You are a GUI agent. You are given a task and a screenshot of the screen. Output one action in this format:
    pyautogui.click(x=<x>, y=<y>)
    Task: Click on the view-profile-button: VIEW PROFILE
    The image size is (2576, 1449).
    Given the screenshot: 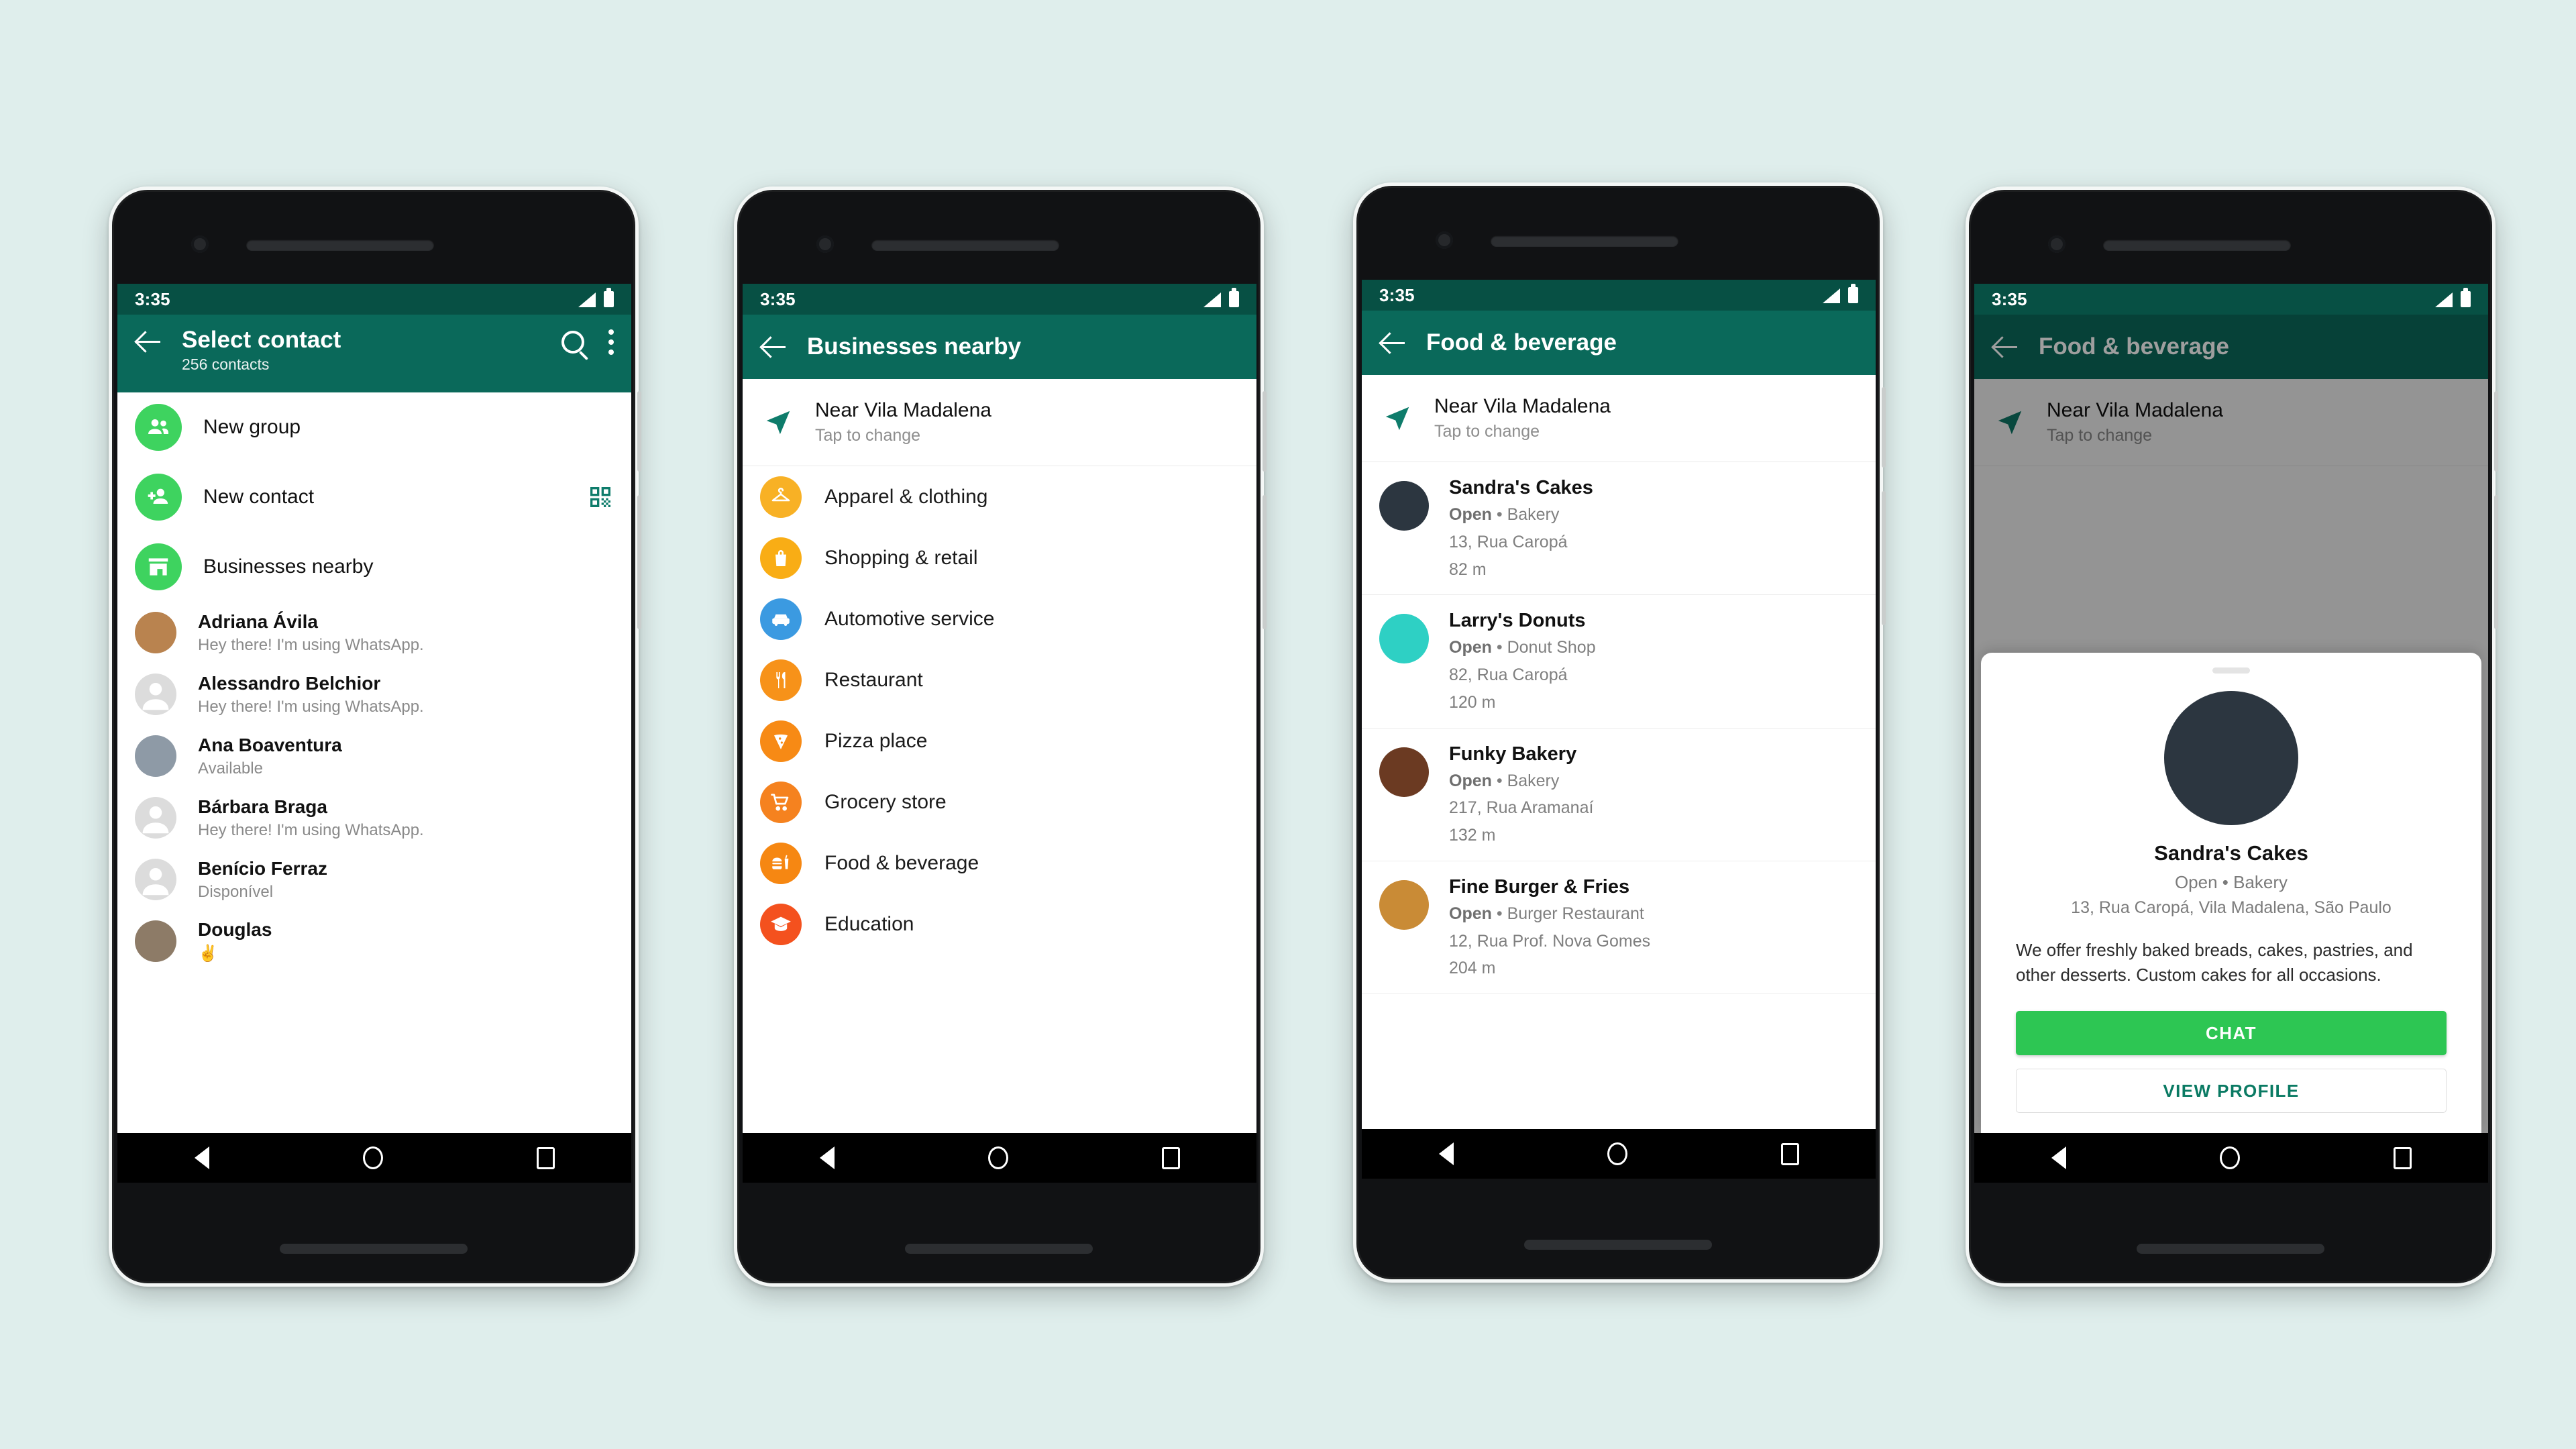 What is the action you would take?
    pyautogui.click(x=2231, y=1091)
    